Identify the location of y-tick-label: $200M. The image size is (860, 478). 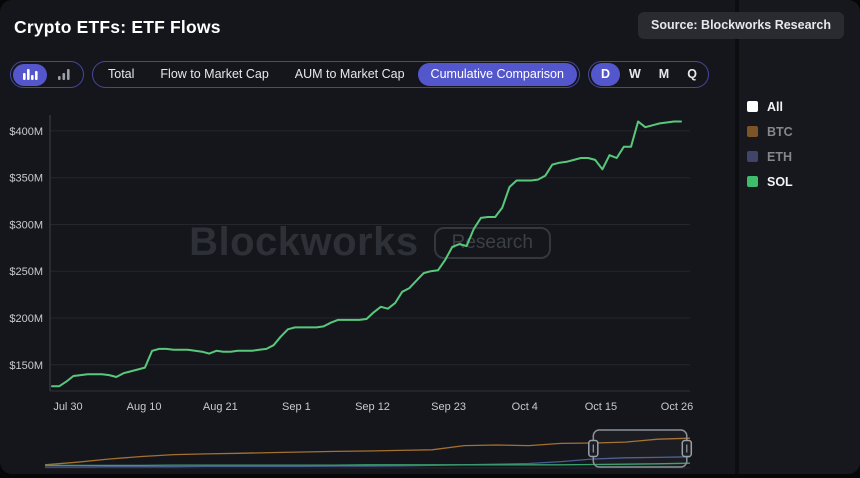
(26, 319).